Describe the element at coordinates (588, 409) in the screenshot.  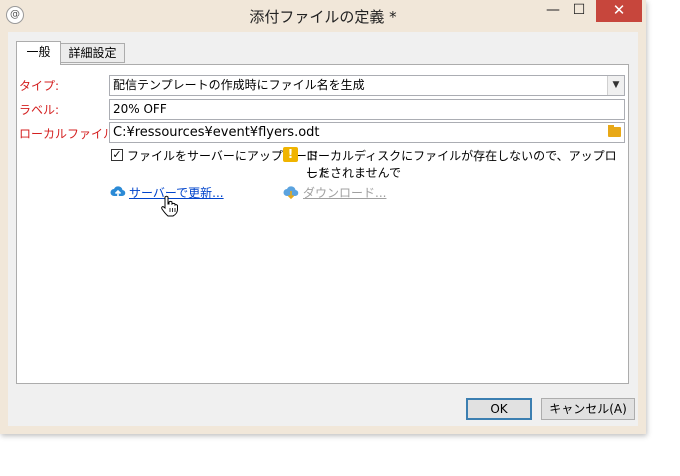
I see `cancel-button: キャンセル(A)` at that location.